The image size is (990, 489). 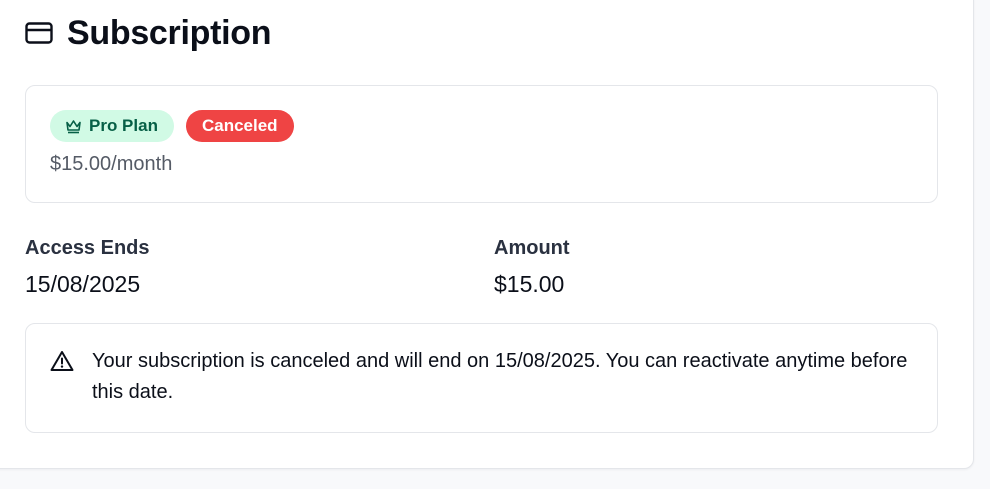 What do you see at coordinates (169, 33) in the screenshot?
I see `page-title: Subscription` at bounding box center [169, 33].